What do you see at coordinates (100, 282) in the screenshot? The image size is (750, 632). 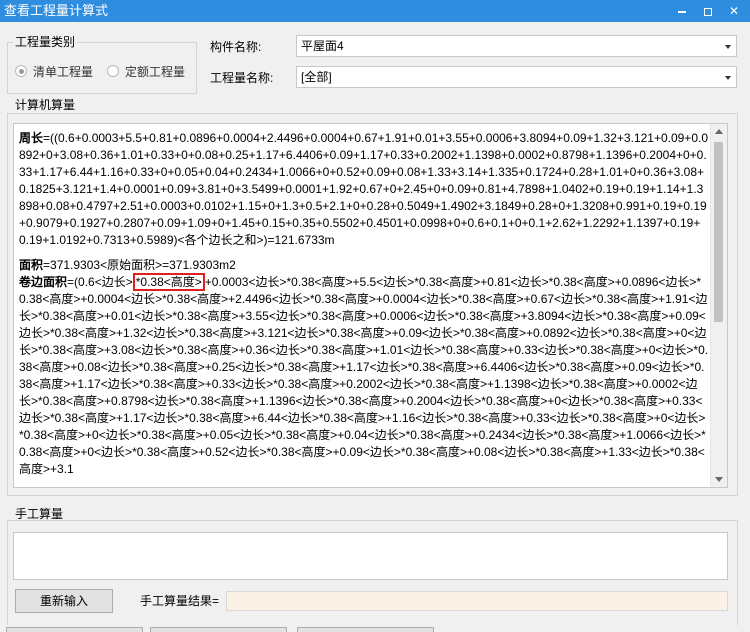 I see `roll-edge-prefix: =(0.6<边长>` at bounding box center [100, 282].